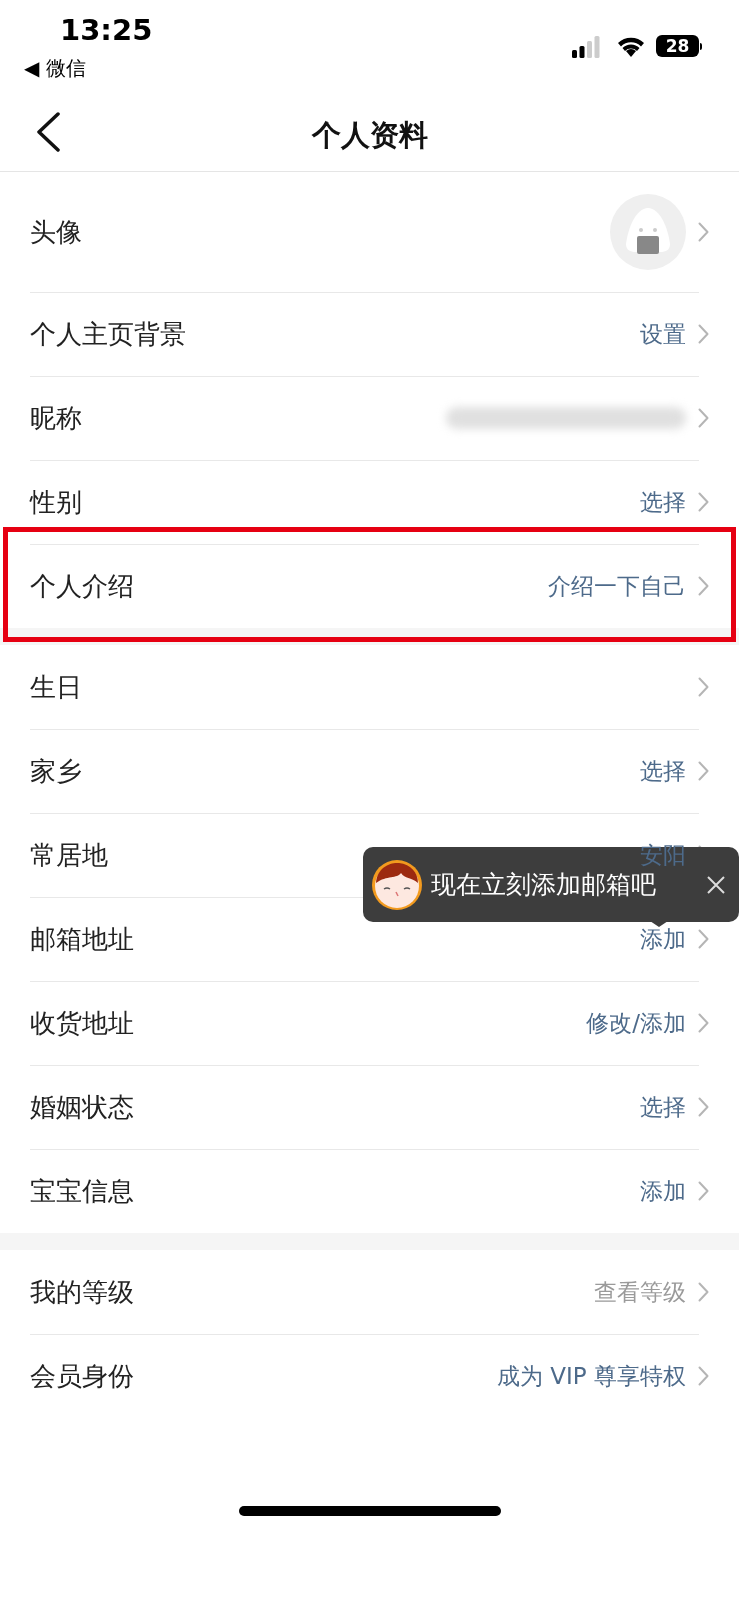 This screenshot has width=739, height=1600. What do you see at coordinates (663, 855) in the screenshot?
I see `row-value: 安阳` at bounding box center [663, 855].